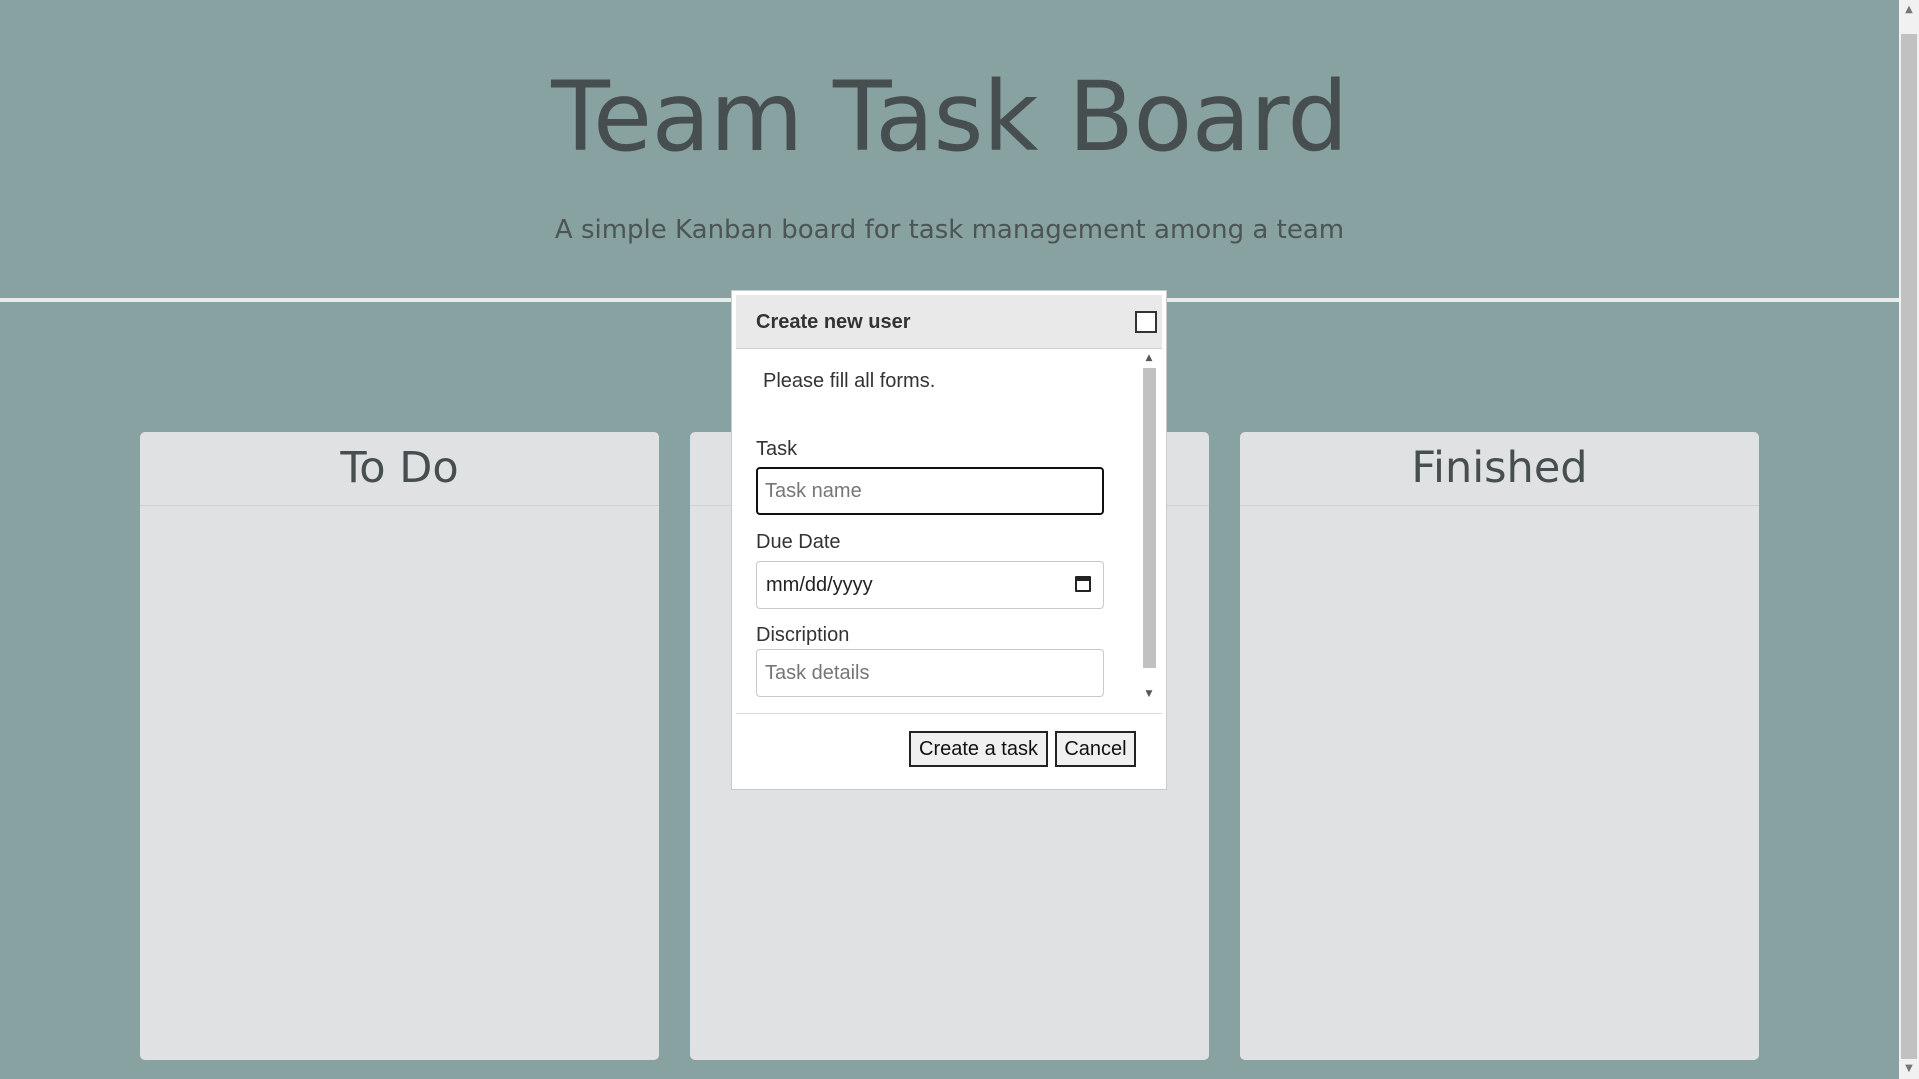  I want to click on description-label: Discription, so click(803, 634).